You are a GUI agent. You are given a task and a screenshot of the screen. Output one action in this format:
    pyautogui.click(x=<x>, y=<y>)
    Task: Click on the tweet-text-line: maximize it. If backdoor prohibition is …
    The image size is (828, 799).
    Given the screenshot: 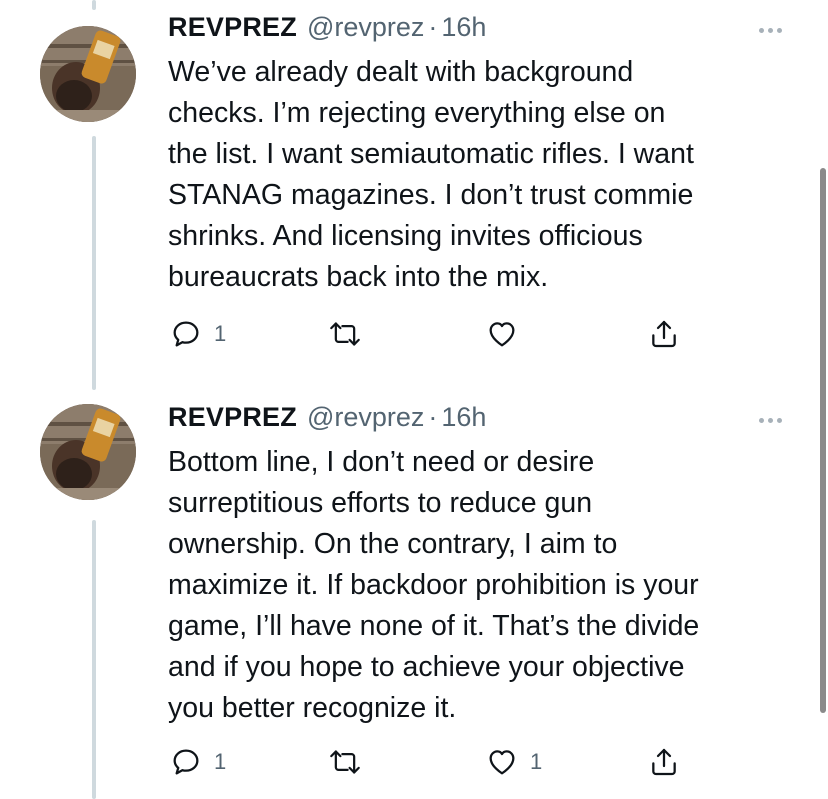 What is the action you would take?
    pyautogui.click(x=433, y=585)
    